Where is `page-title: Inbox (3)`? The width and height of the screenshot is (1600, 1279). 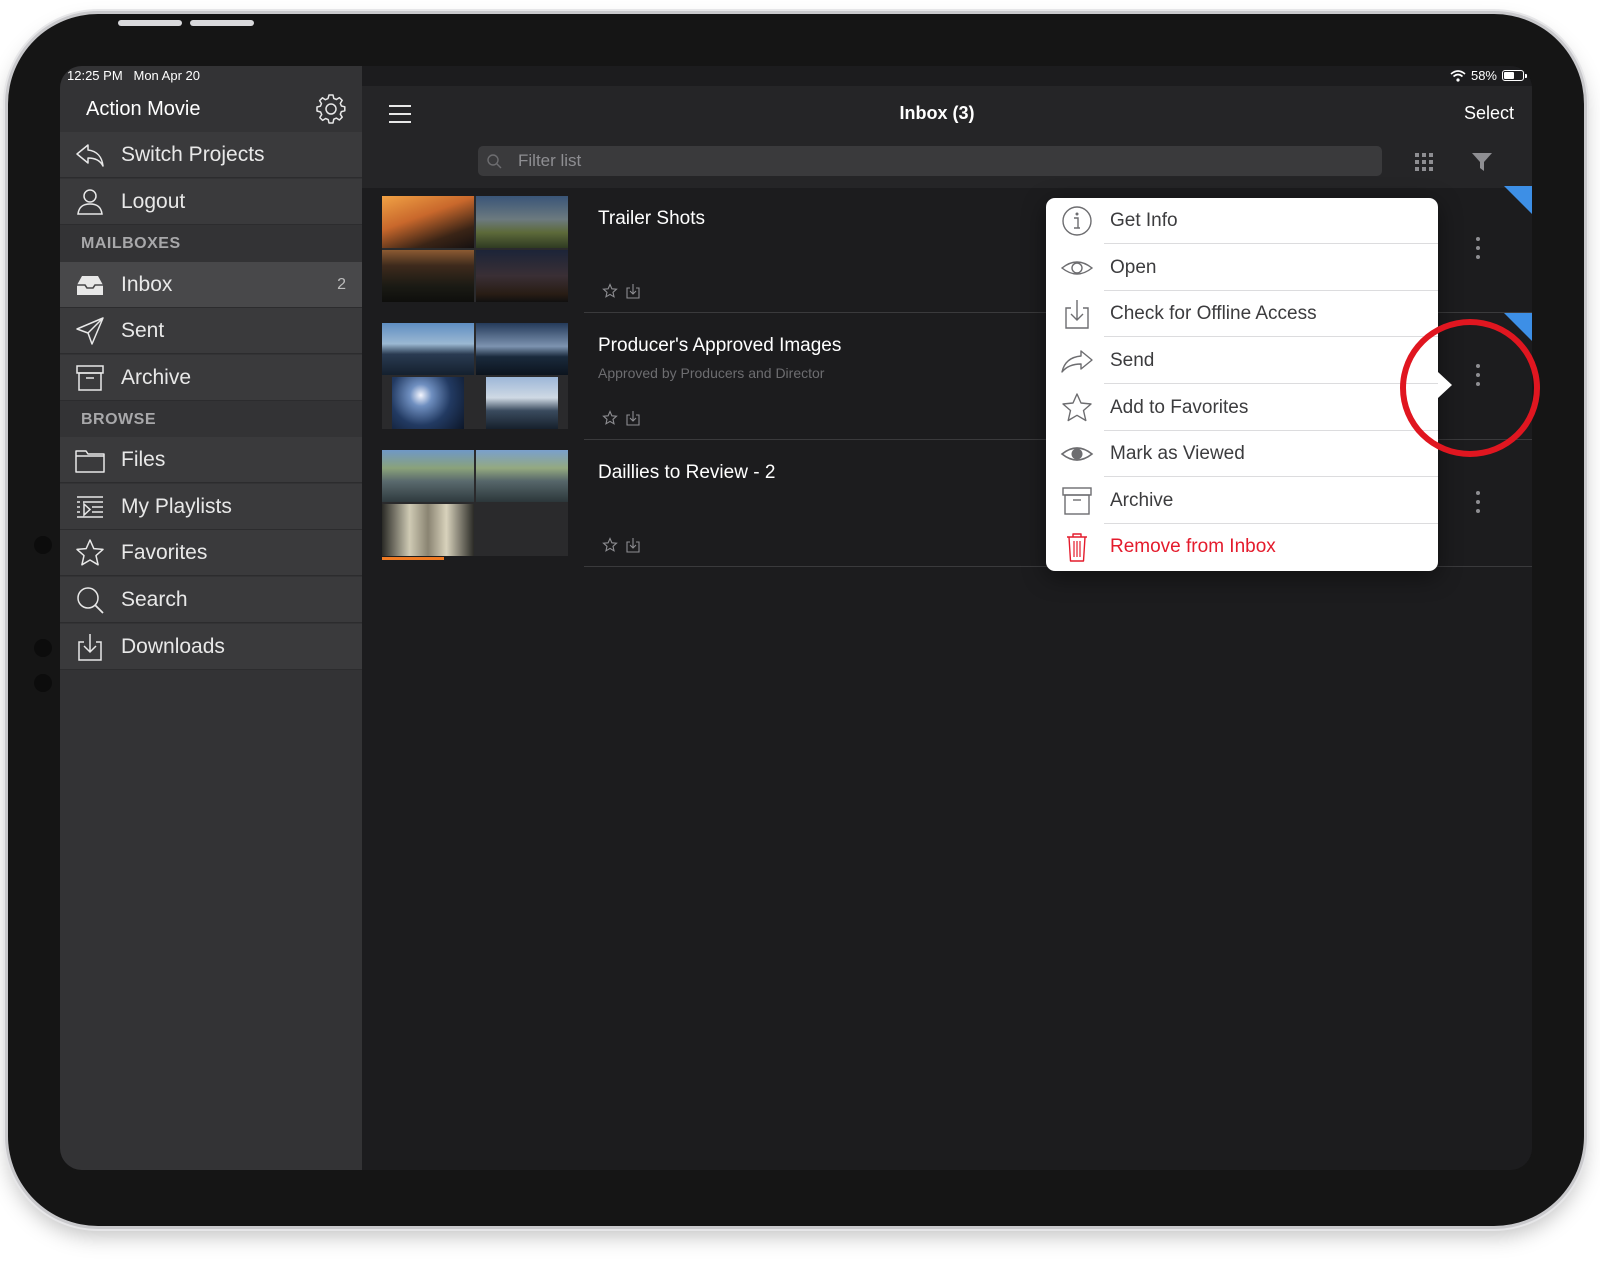 page-title: Inbox (3) is located at coordinates (937, 113).